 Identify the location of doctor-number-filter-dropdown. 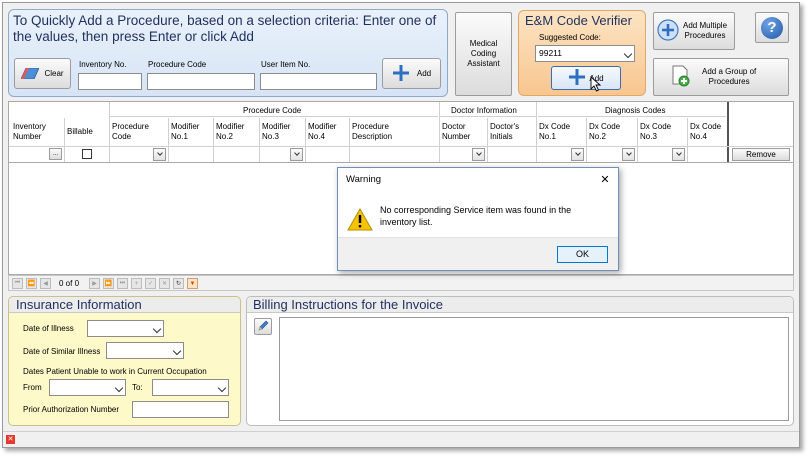
(478, 154).